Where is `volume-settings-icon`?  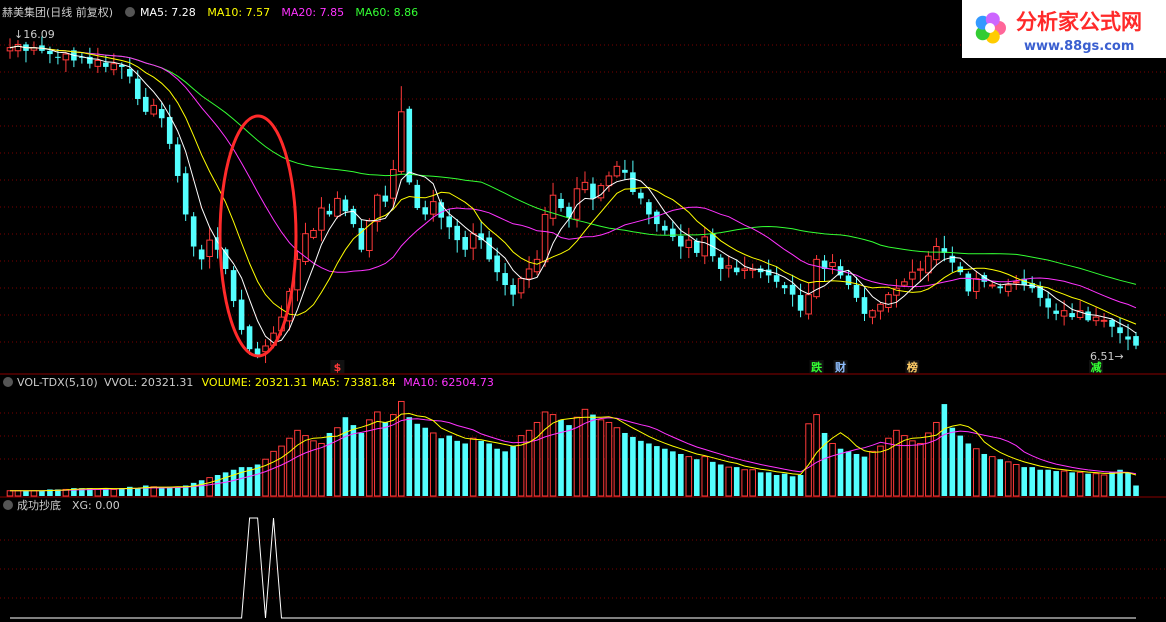
volume-settings-icon is located at coordinates (8, 382).